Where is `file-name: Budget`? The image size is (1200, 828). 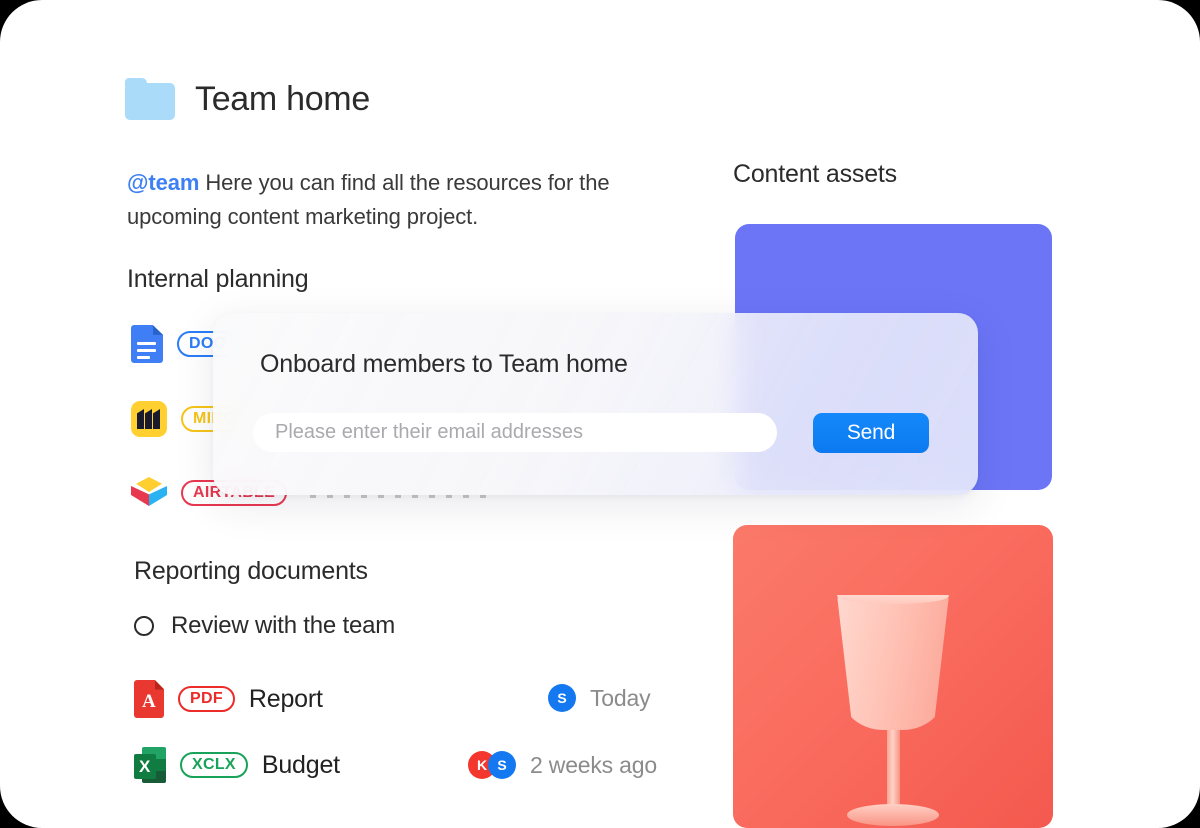
file-name: Budget is located at coordinates (300, 764).